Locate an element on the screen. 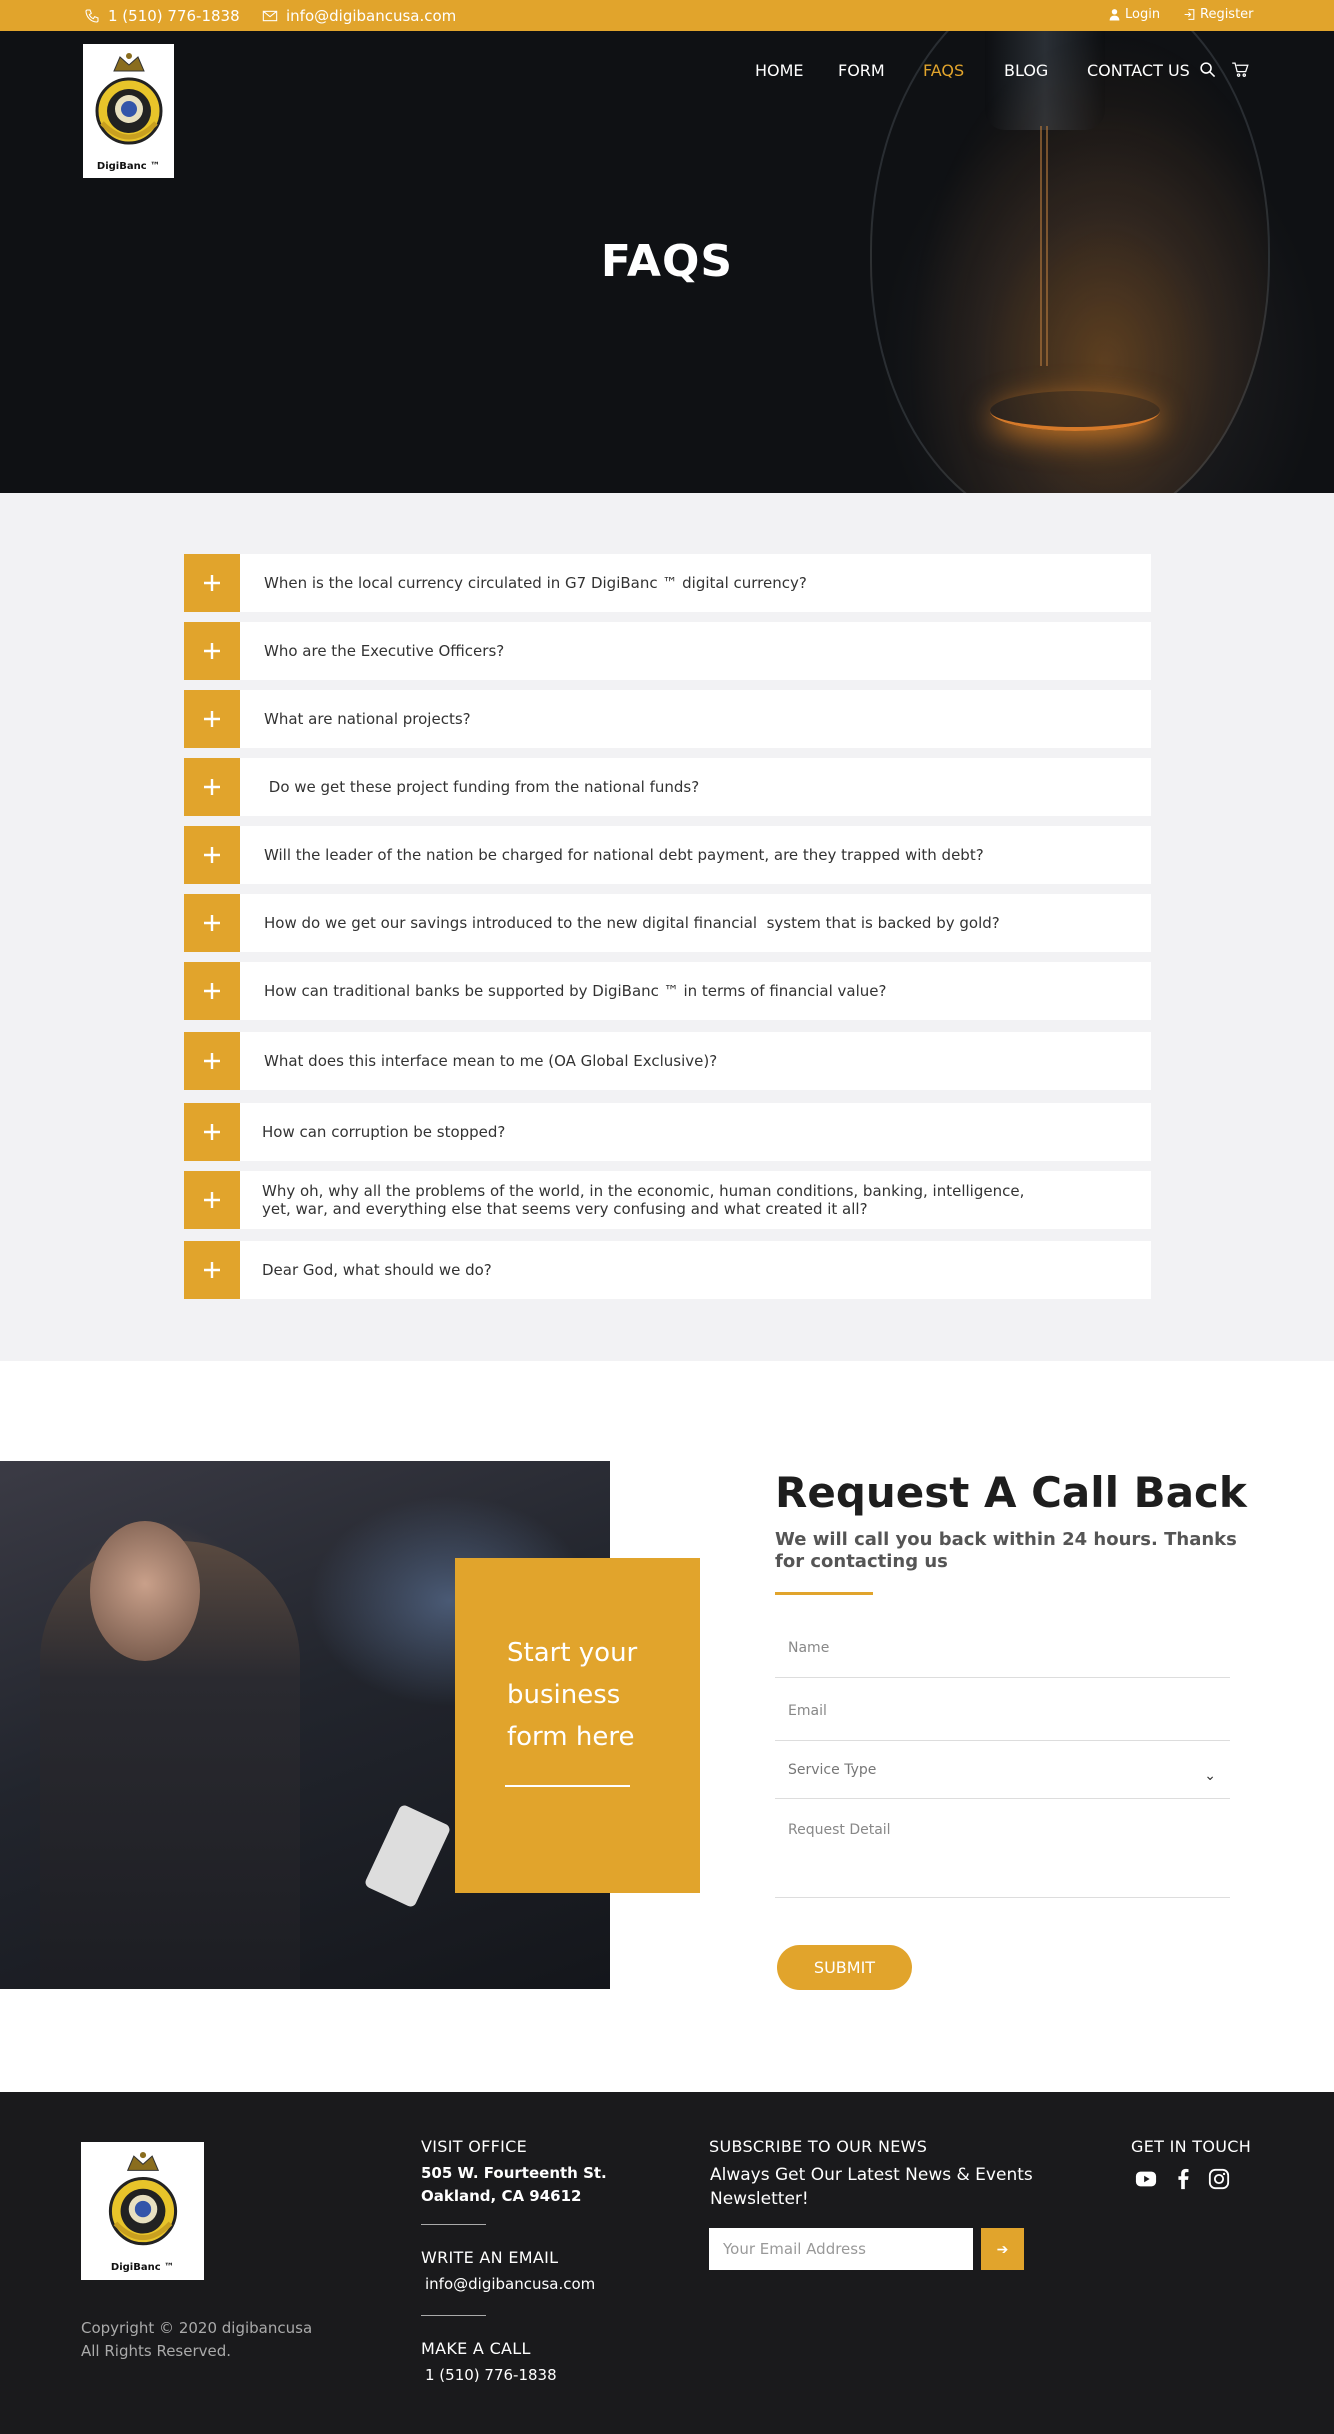 The image size is (1334, 2434). subscribe-button: ➔ is located at coordinates (1002, 2249).